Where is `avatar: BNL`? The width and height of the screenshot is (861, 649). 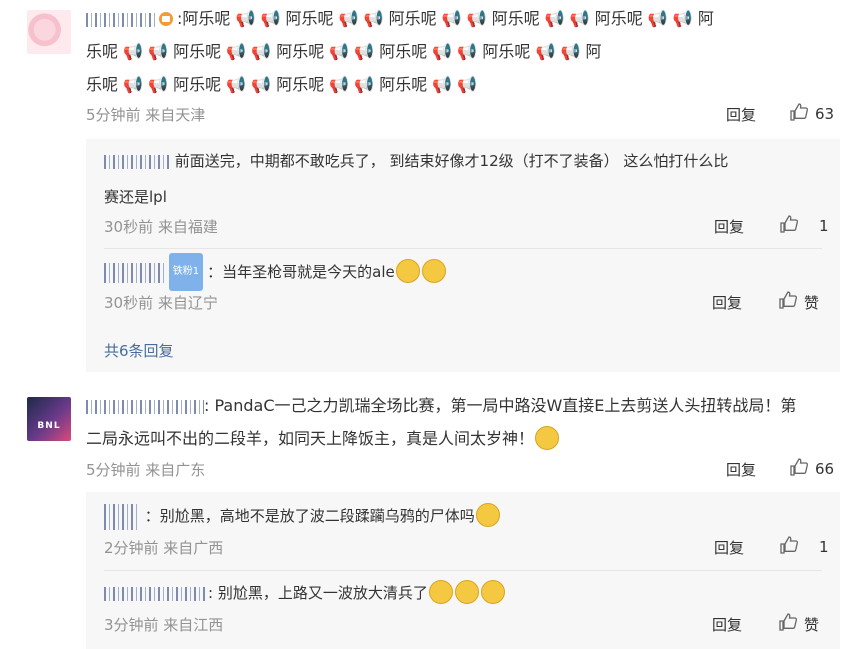
avatar: BNL is located at coordinates (49, 419).